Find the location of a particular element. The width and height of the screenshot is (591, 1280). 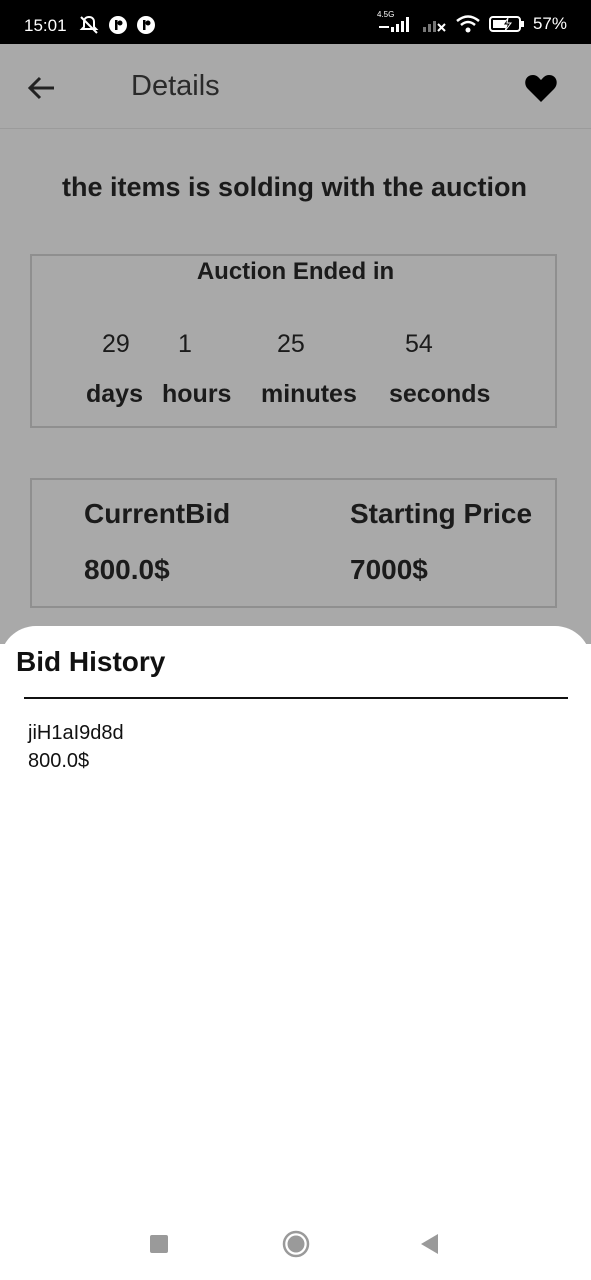

status-bar: 15:01 4.5G 57% is located at coordinates (295, 22).